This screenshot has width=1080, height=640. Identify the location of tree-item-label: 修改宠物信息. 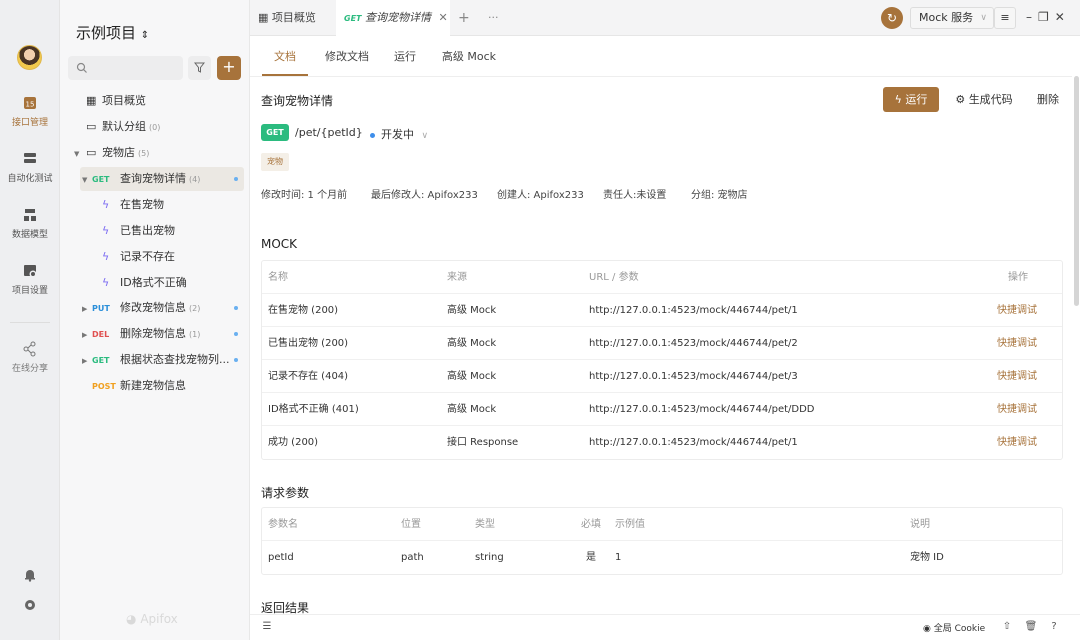
(153, 307).